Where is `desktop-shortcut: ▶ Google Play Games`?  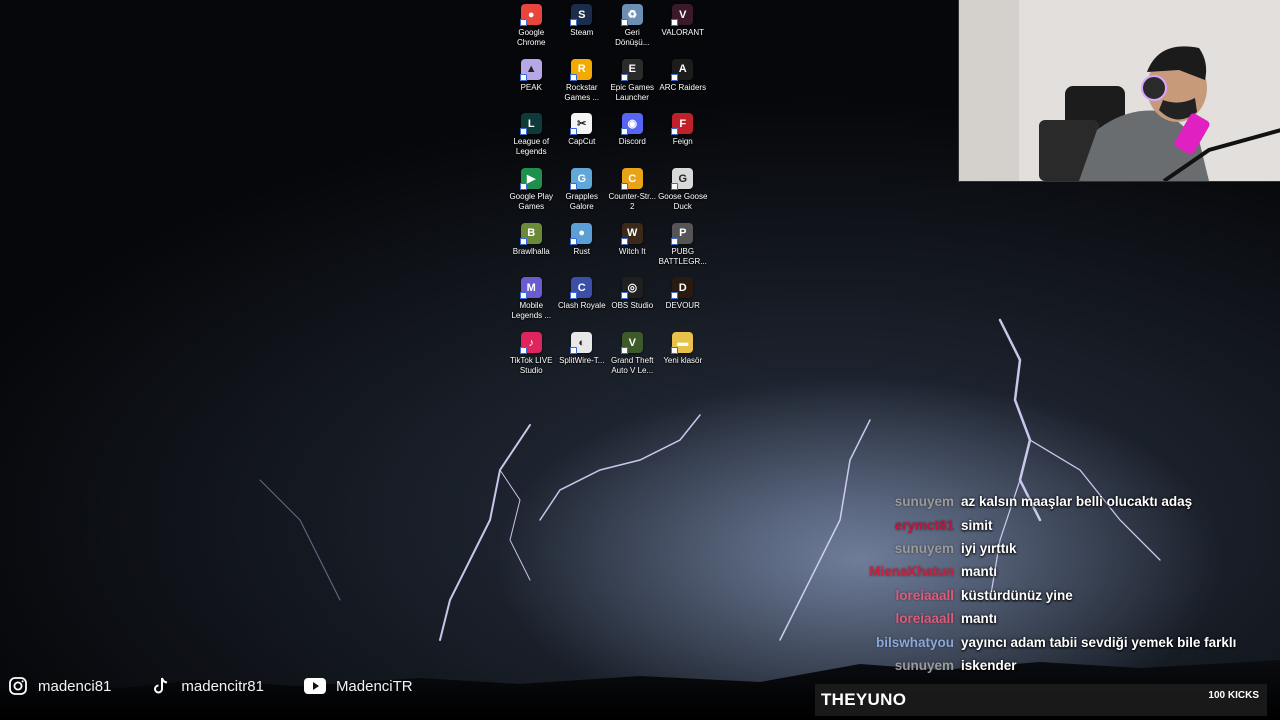
desktop-shortcut: ▶ Google Play Games is located at coordinates (531, 195).